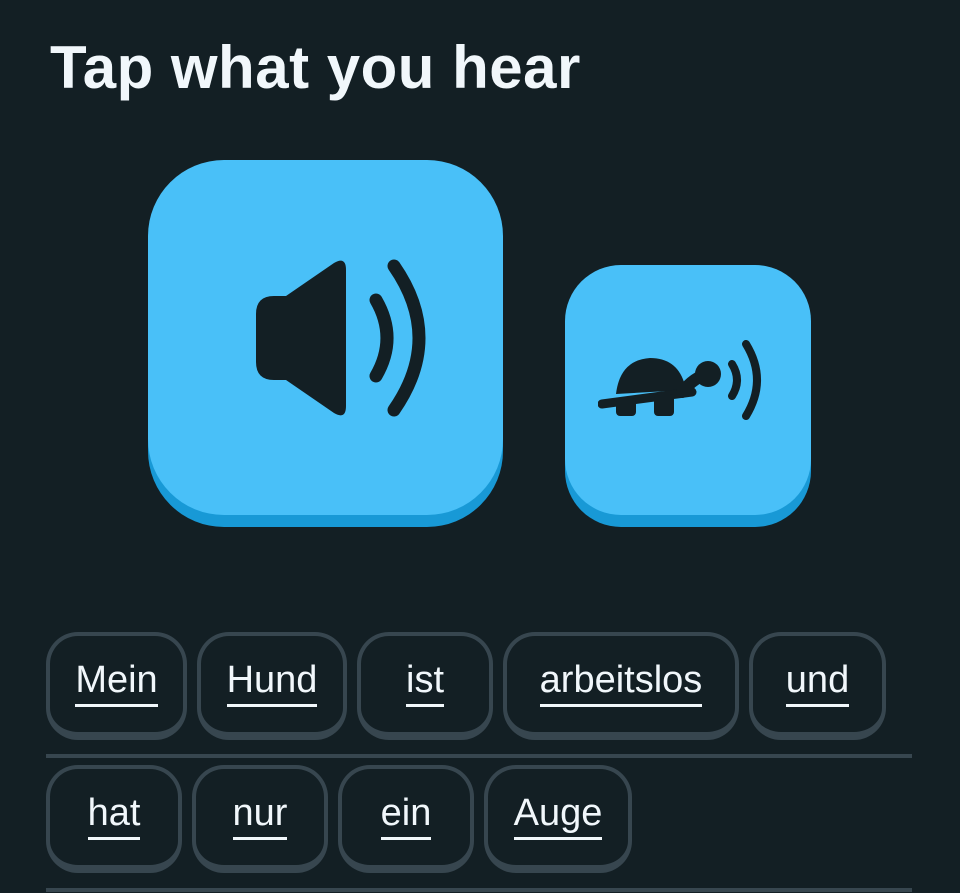  What do you see at coordinates (817, 682) in the screenshot?
I see `word-chip-label: und` at bounding box center [817, 682].